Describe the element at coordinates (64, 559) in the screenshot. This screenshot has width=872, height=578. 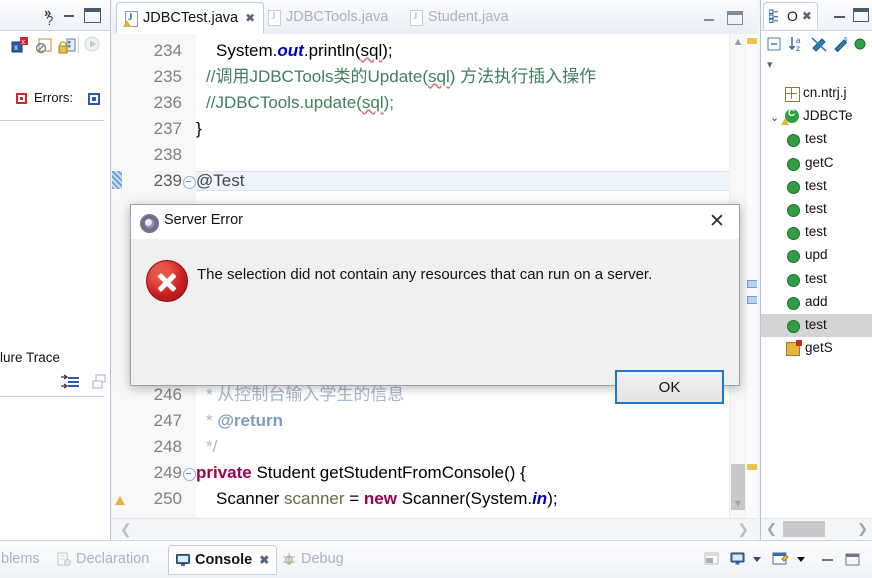
I see `declaration-icon` at that location.